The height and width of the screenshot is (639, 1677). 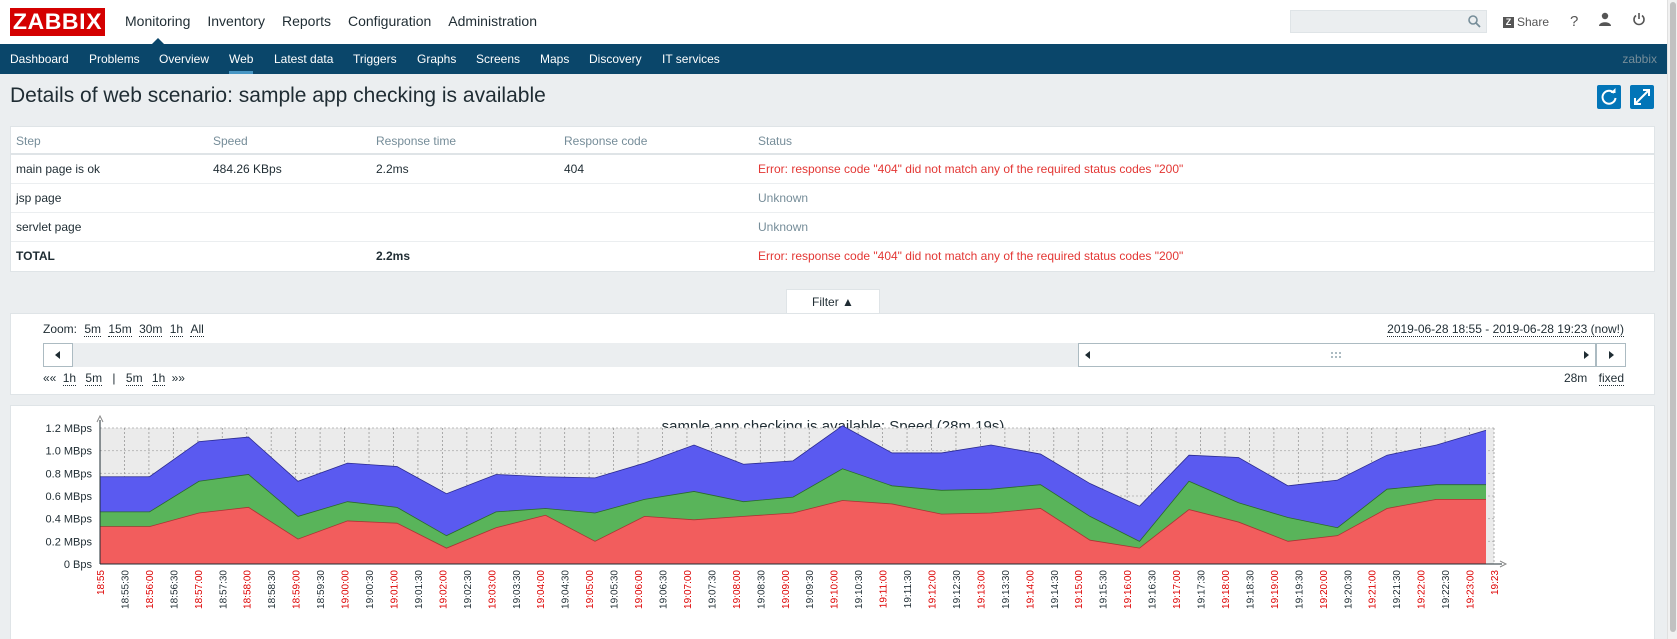 What do you see at coordinates (312, 22) in the screenshot?
I see `menu-reports: Reports` at bounding box center [312, 22].